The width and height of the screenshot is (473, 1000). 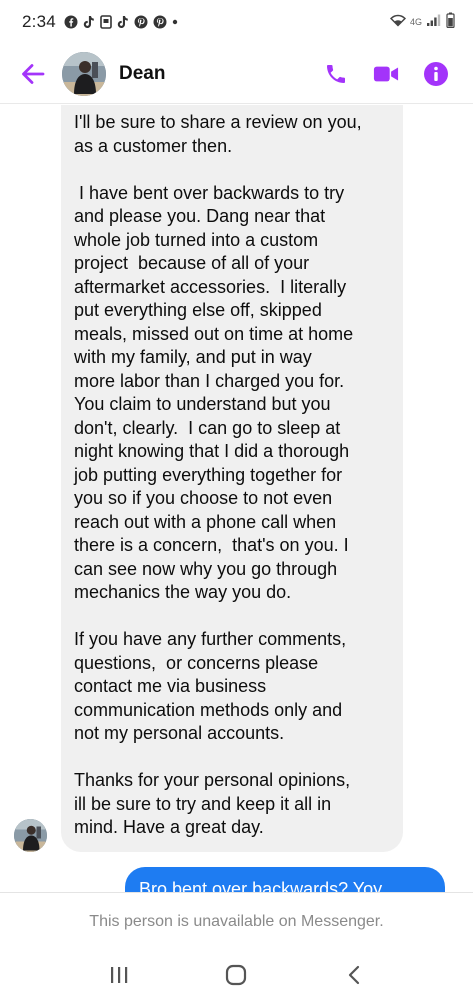 I want to click on recent-apps-button, so click(x=119, y=975).